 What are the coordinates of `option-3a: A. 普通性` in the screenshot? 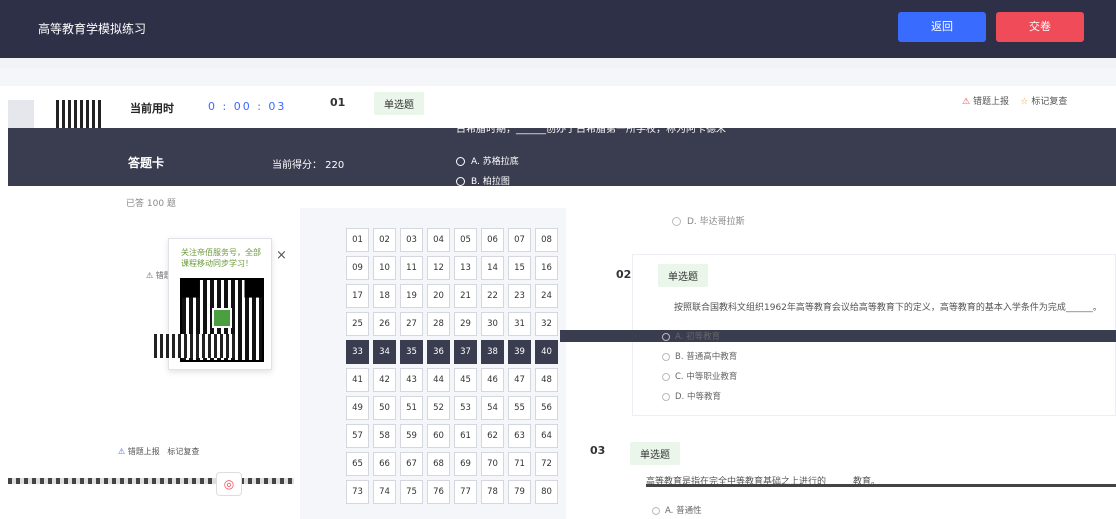 It's located at (677, 510).